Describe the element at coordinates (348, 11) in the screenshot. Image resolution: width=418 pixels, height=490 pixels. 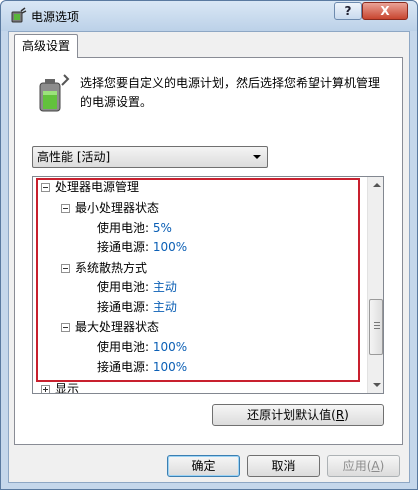
I see `help-button: ?` at that location.